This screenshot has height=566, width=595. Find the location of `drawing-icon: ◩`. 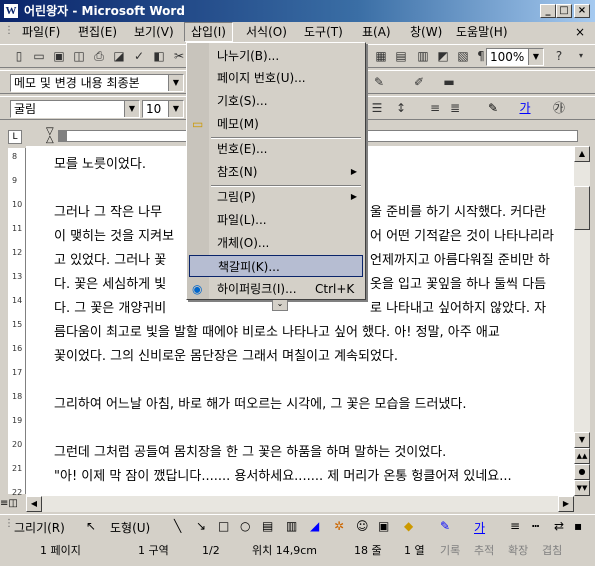

drawing-icon: ◩ is located at coordinates (443, 56).